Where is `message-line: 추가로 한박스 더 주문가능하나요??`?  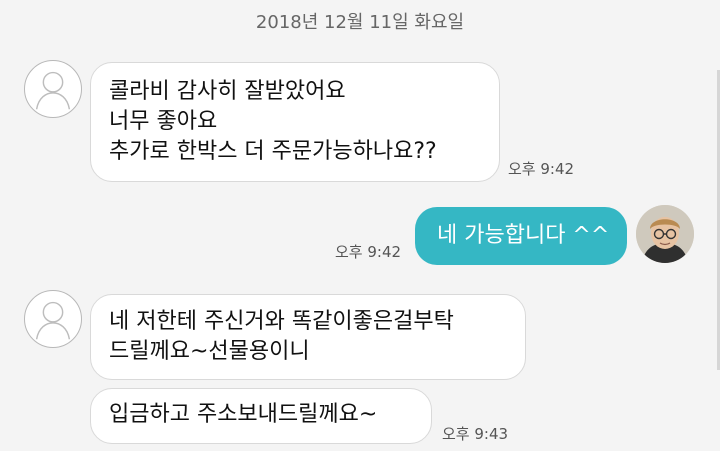 message-line: 추가로 한박스 더 주문가능하나요?? is located at coordinates (273, 151).